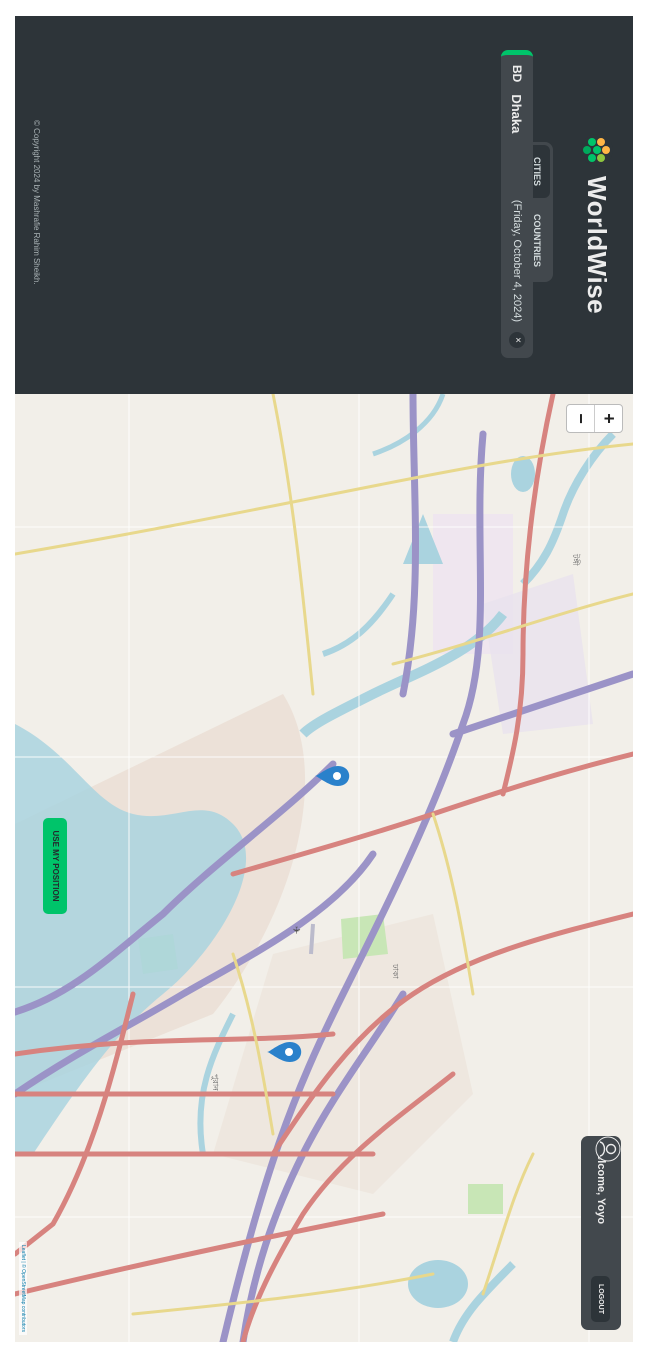 The width and height of the screenshot is (649, 1358). Describe the element at coordinates (608, 1149) in the screenshot. I see `avatar-icon` at that location.